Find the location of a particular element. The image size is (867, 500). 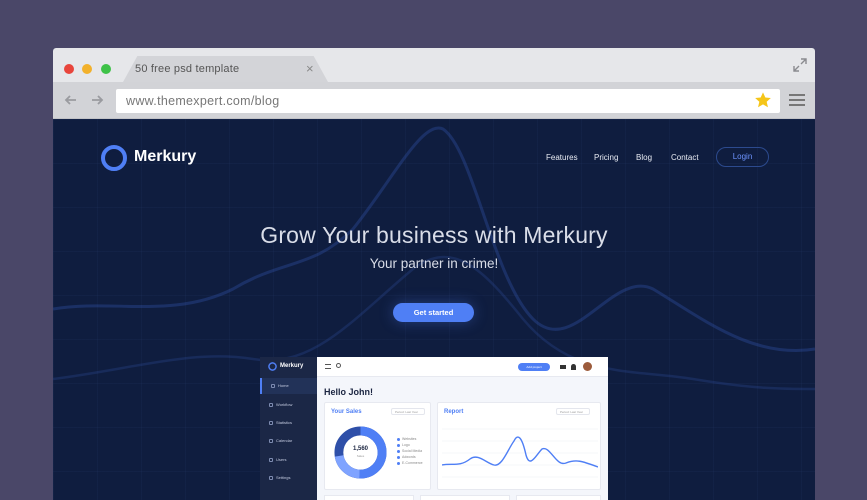

sidebar-item-label: Settings is located at coordinates (283, 477).